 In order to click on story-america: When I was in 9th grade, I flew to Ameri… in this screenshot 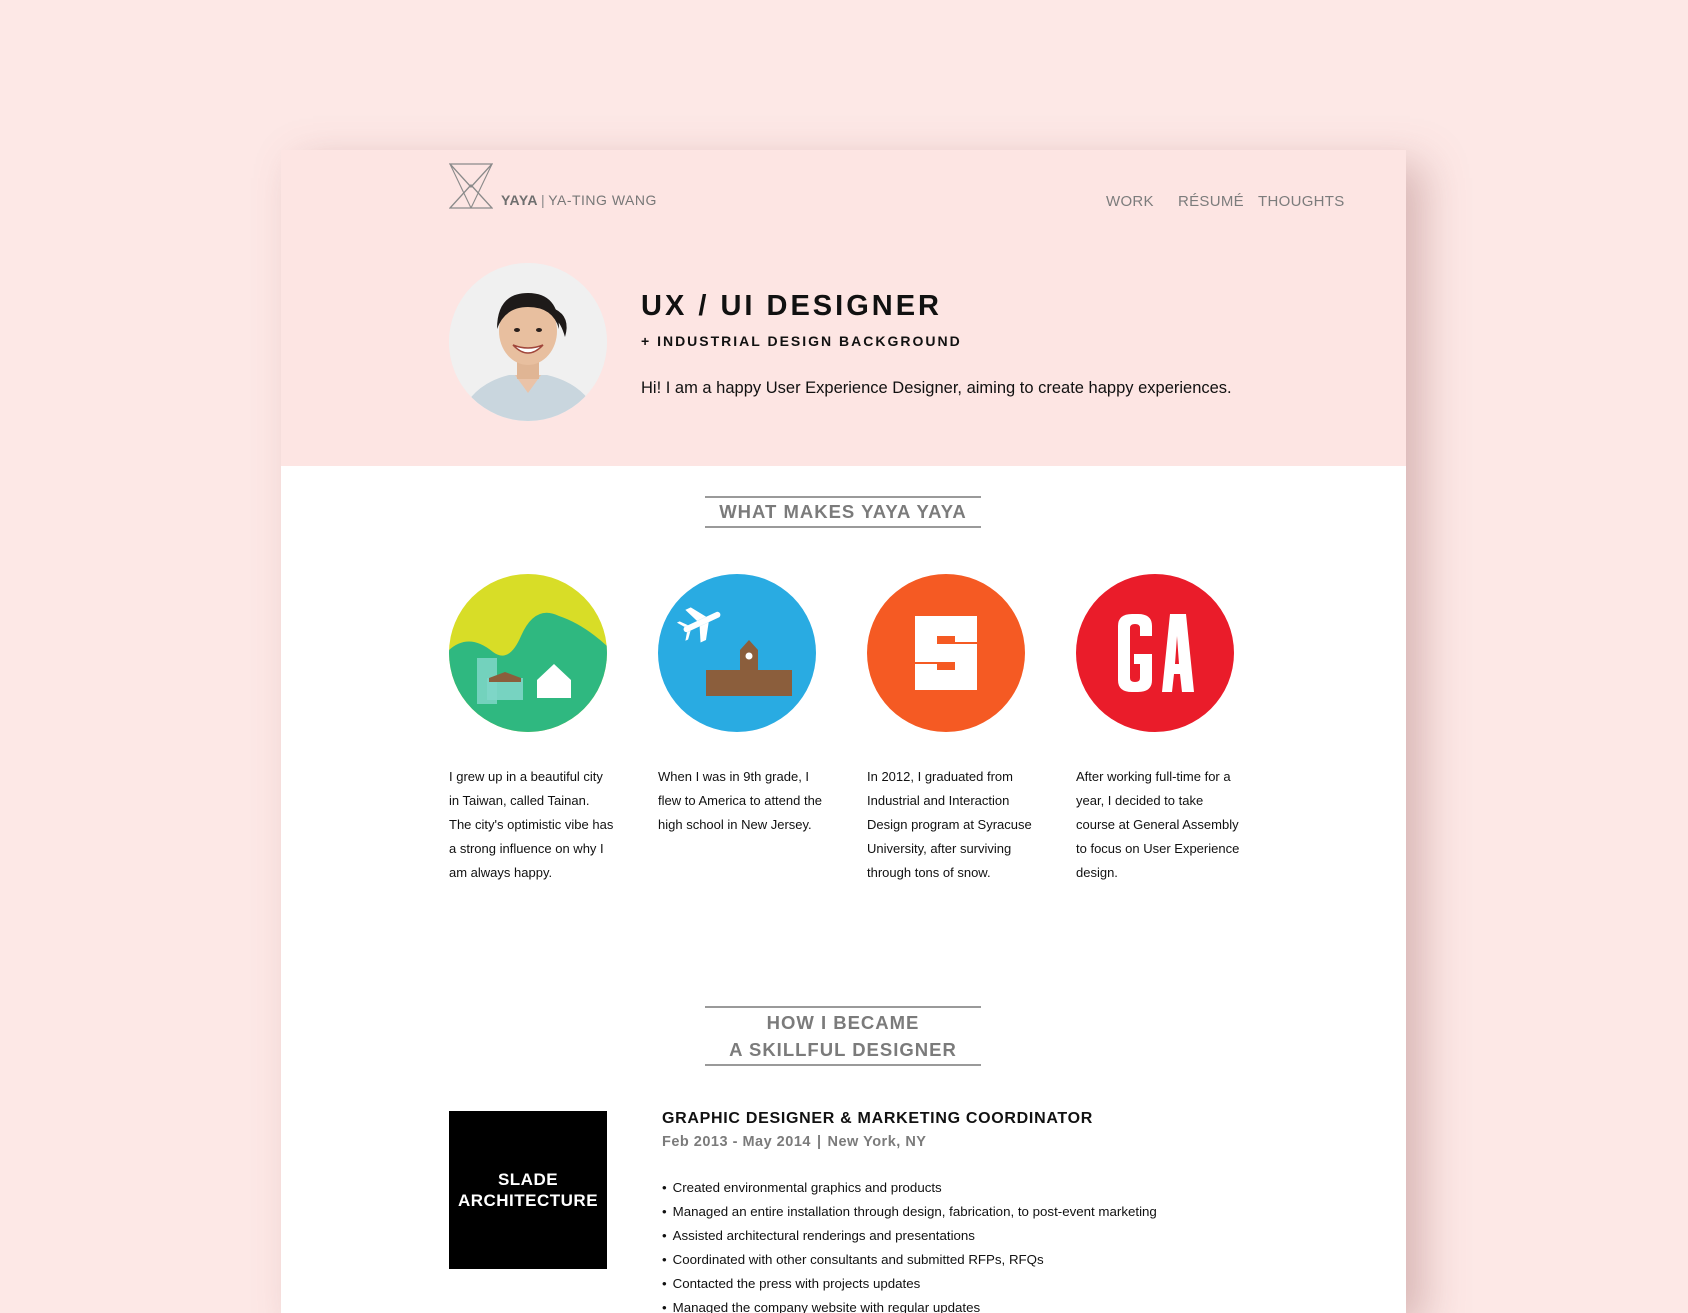, I will do `click(740, 800)`.